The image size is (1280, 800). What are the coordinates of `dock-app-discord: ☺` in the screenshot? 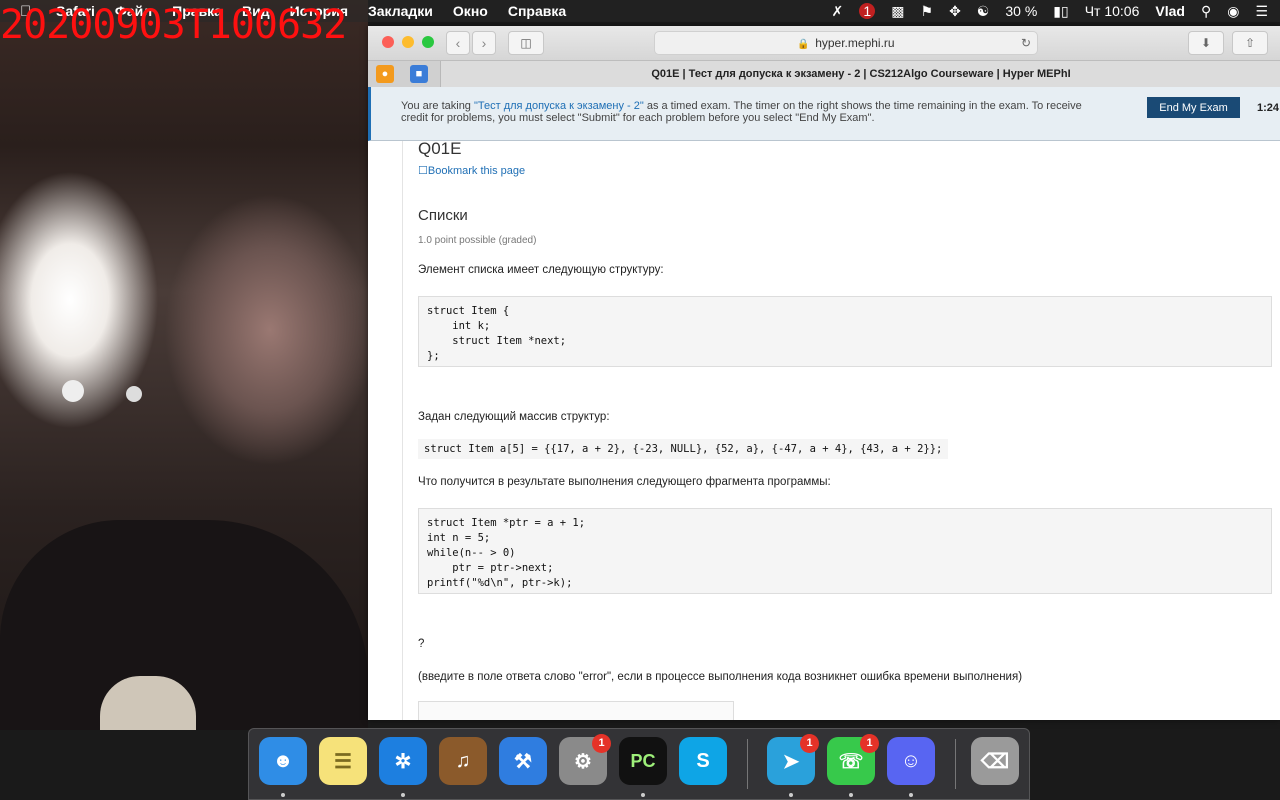 It's located at (911, 761).